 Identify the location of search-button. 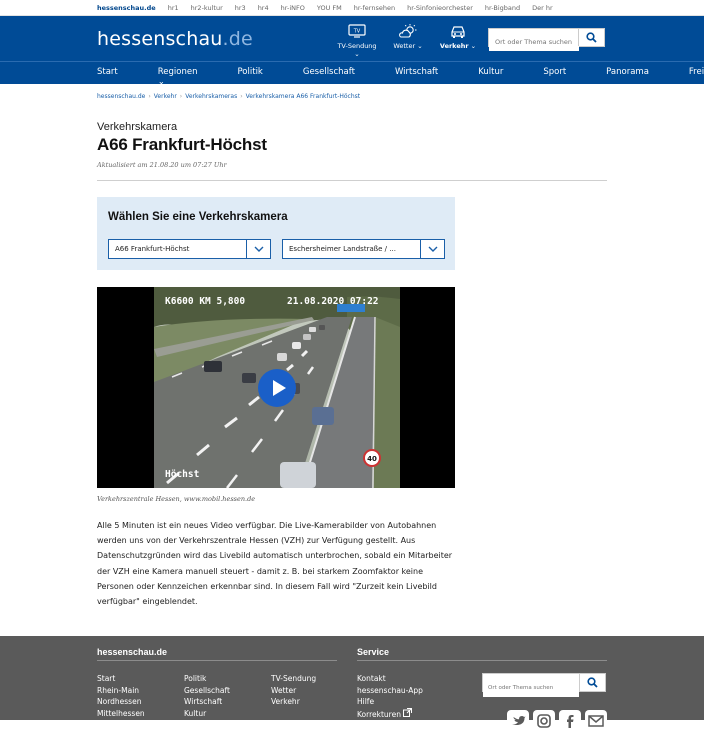
(591, 37).